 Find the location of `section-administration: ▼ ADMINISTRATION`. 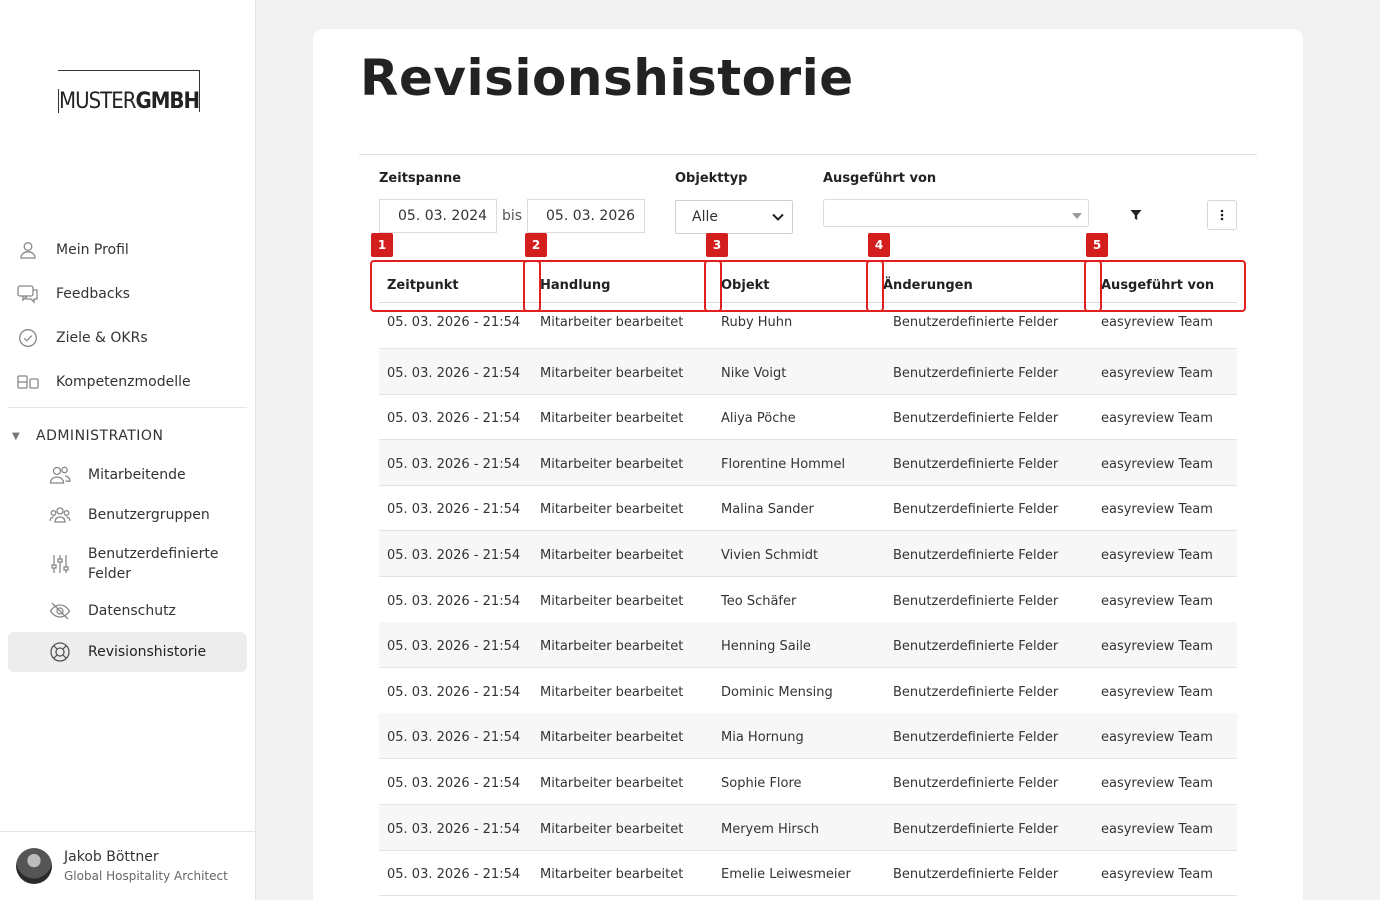

section-administration: ▼ ADMINISTRATION is located at coordinates (87, 436).